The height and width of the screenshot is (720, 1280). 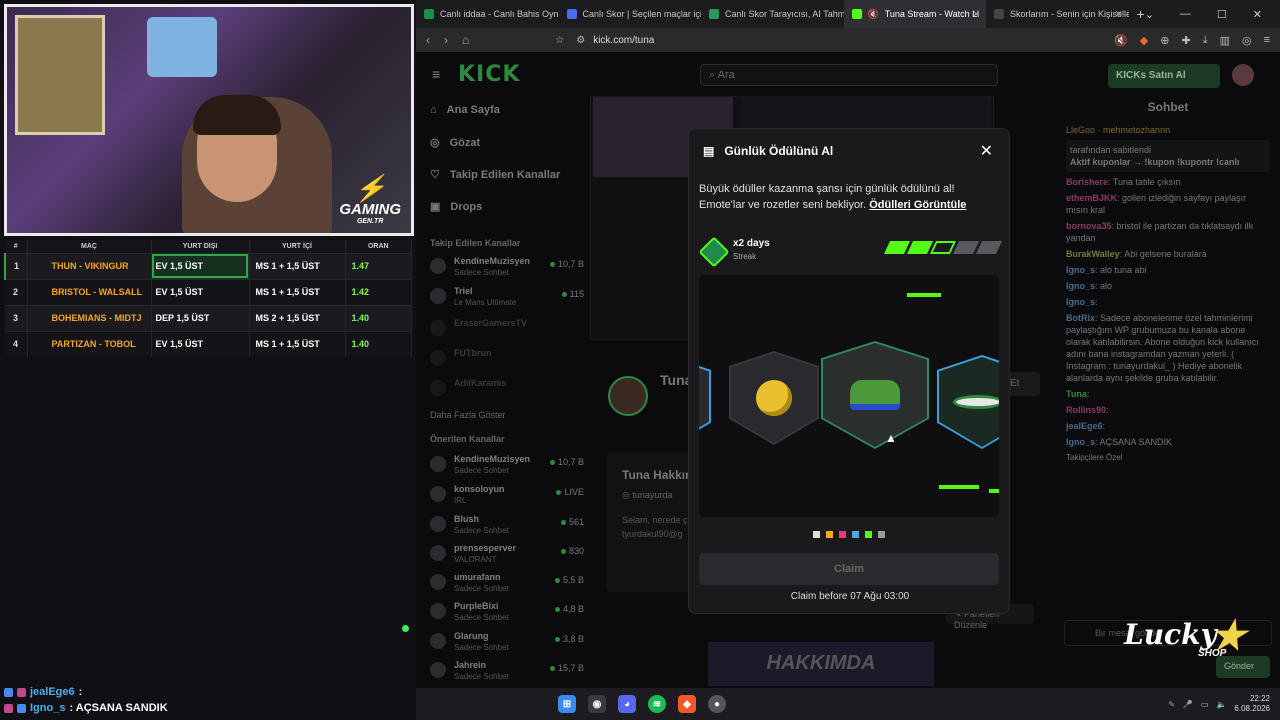 What do you see at coordinates (1257, 14) in the screenshot?
I see `close-window-icon: ✕` at bounding box center [1257, 14].